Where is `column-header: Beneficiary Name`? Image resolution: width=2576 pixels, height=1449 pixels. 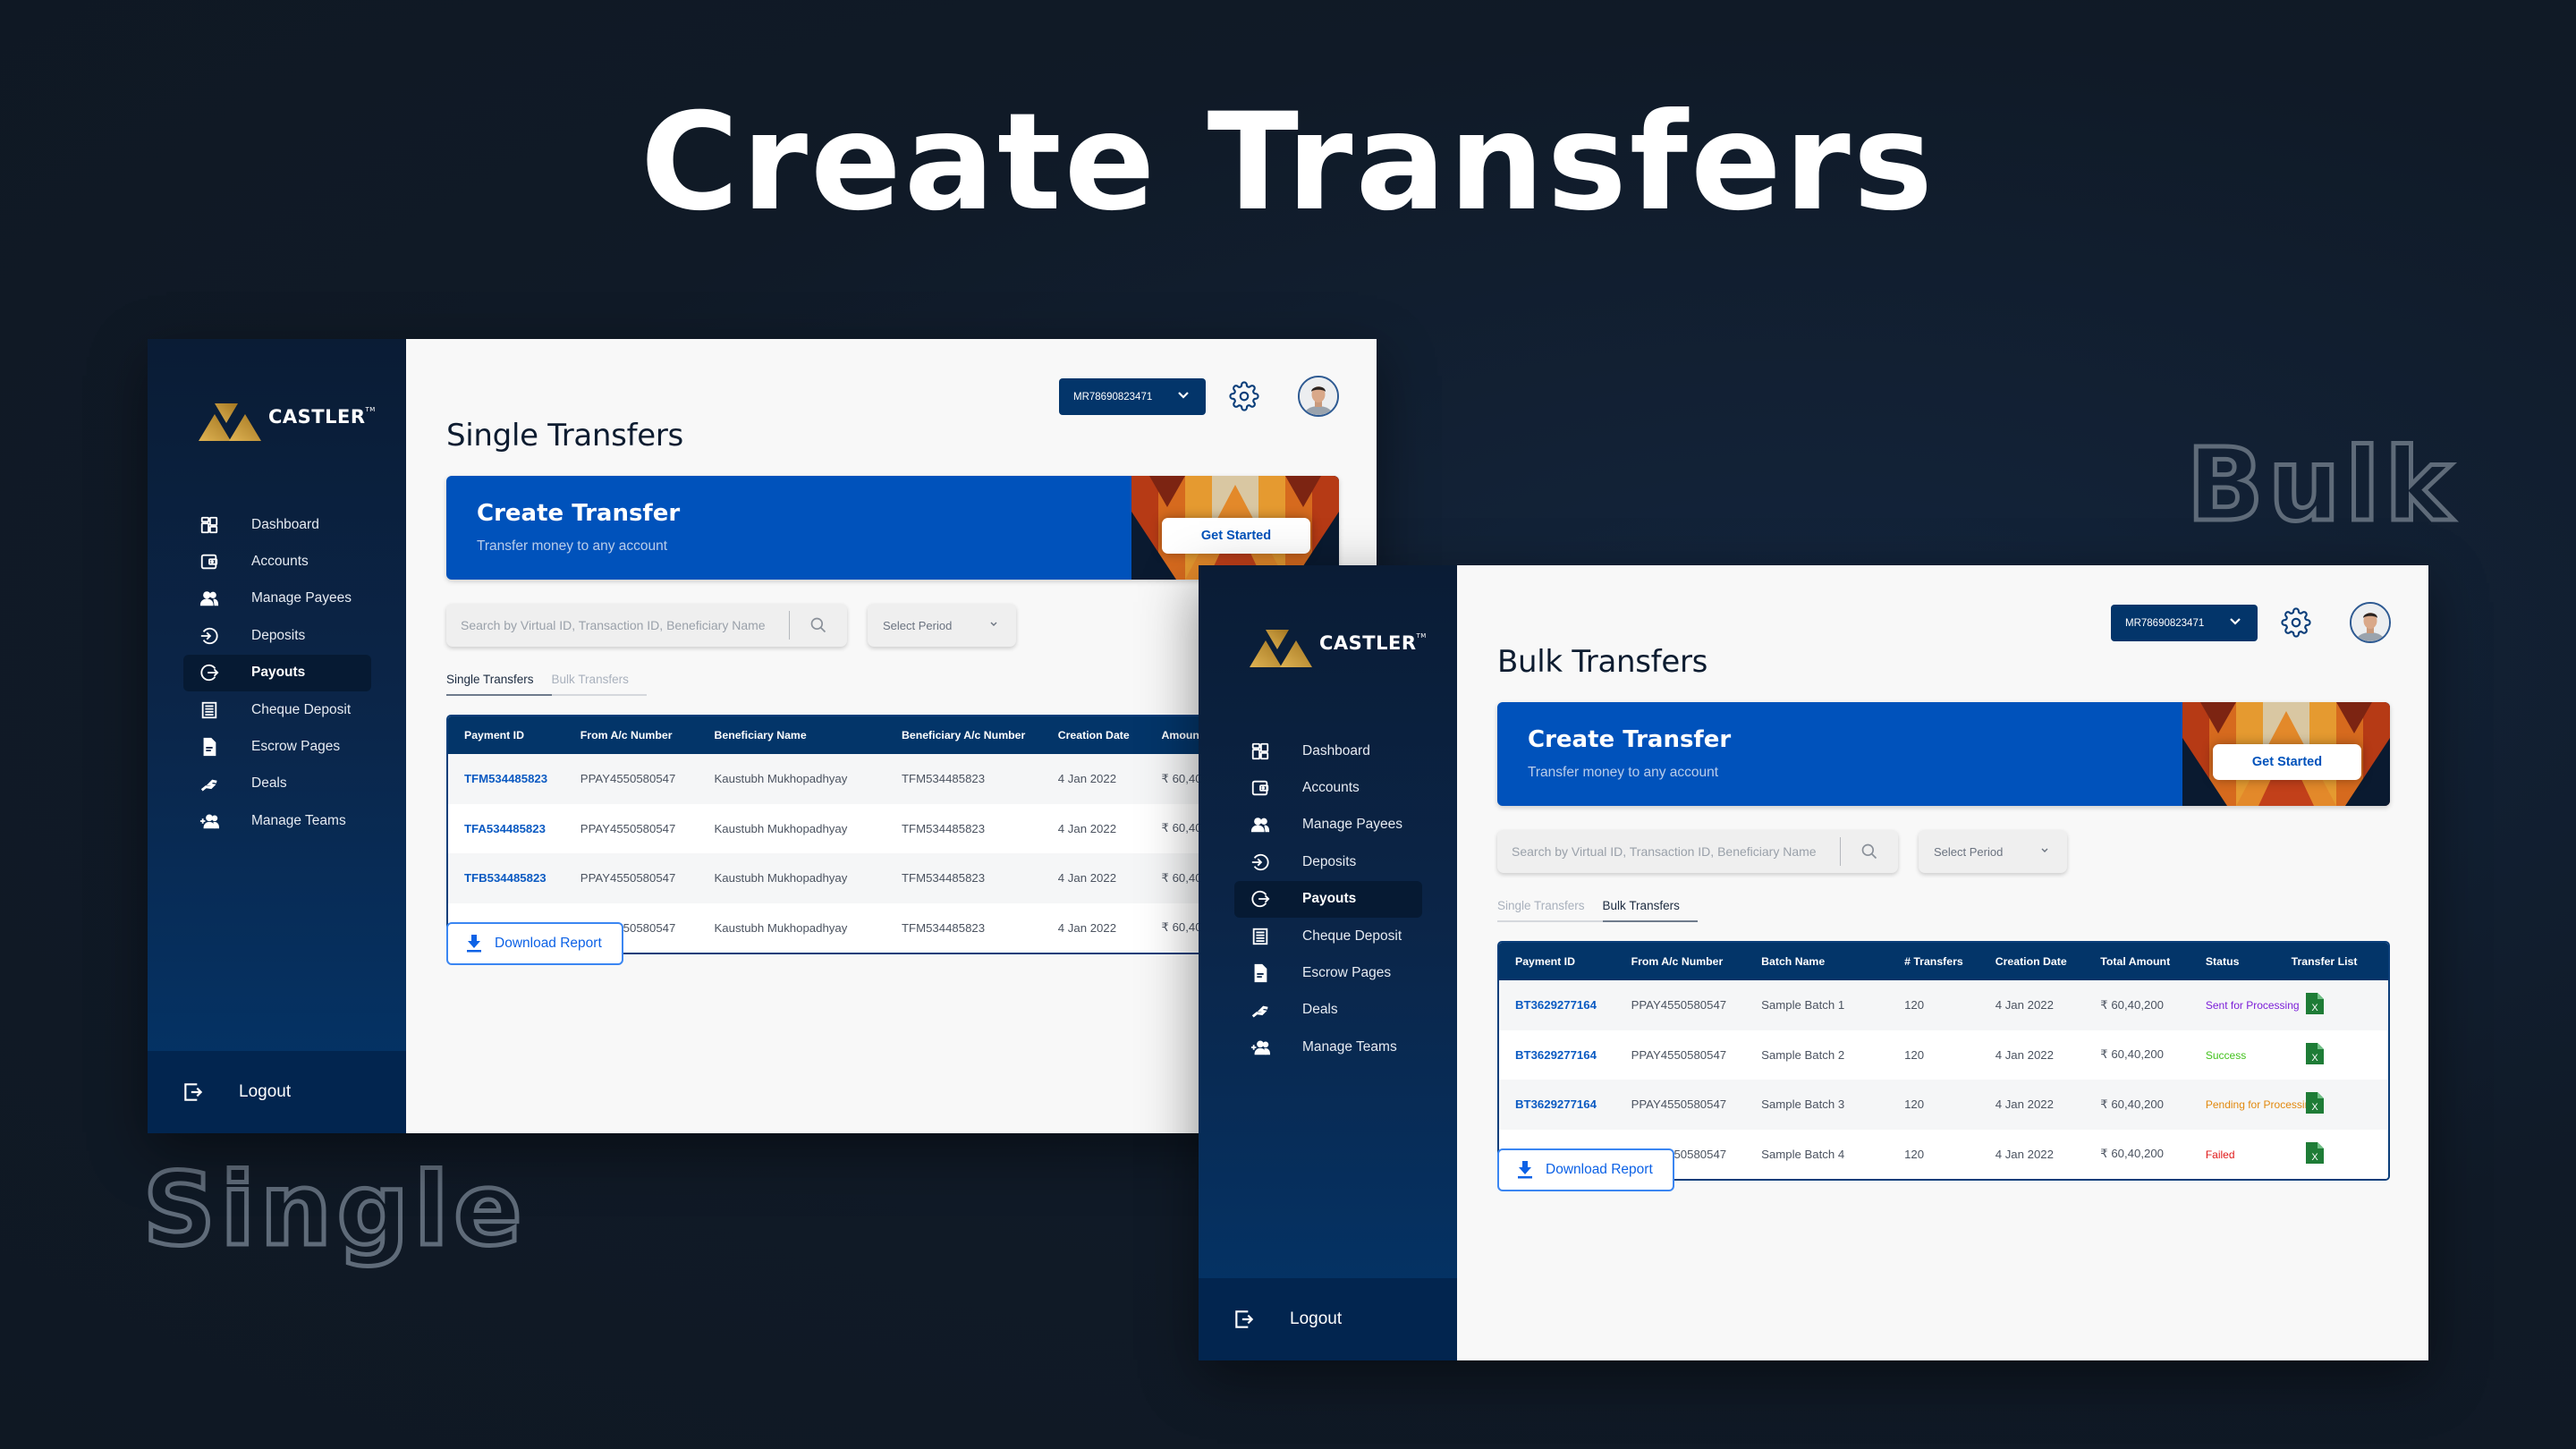 column-header: Beneficiary Name is located at coordinates (792, 735).